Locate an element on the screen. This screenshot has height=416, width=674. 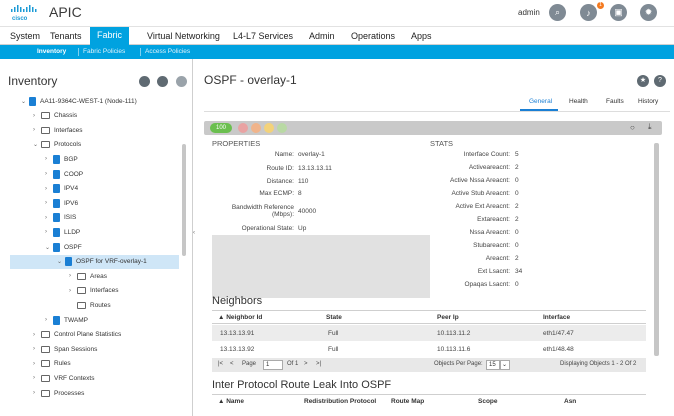
download-icon: ⤓ is located at coordinates (650, 127).